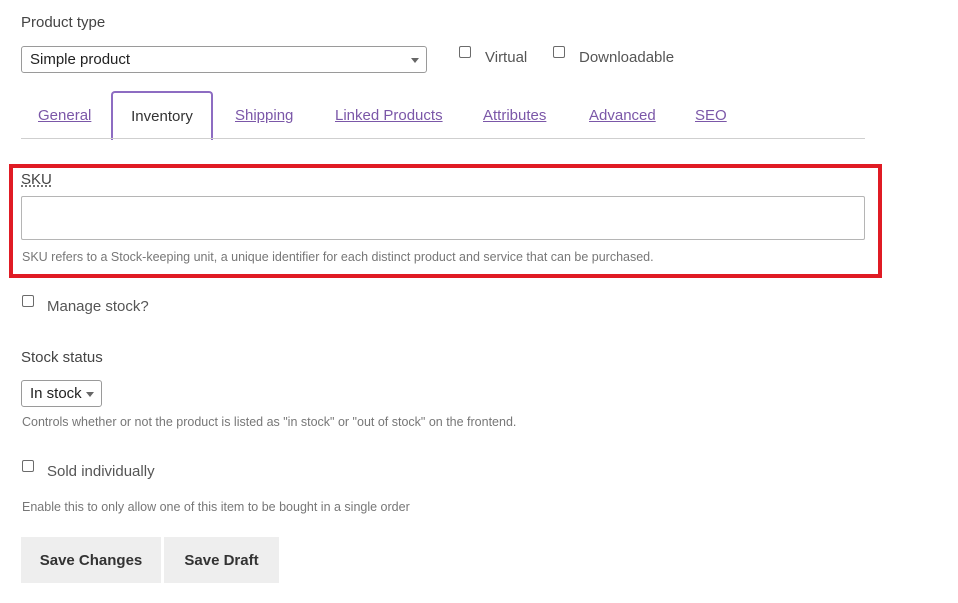  Describe the element at coordinates (465, 52) in the screenshot. I see `virtual-checkbox` at that location.